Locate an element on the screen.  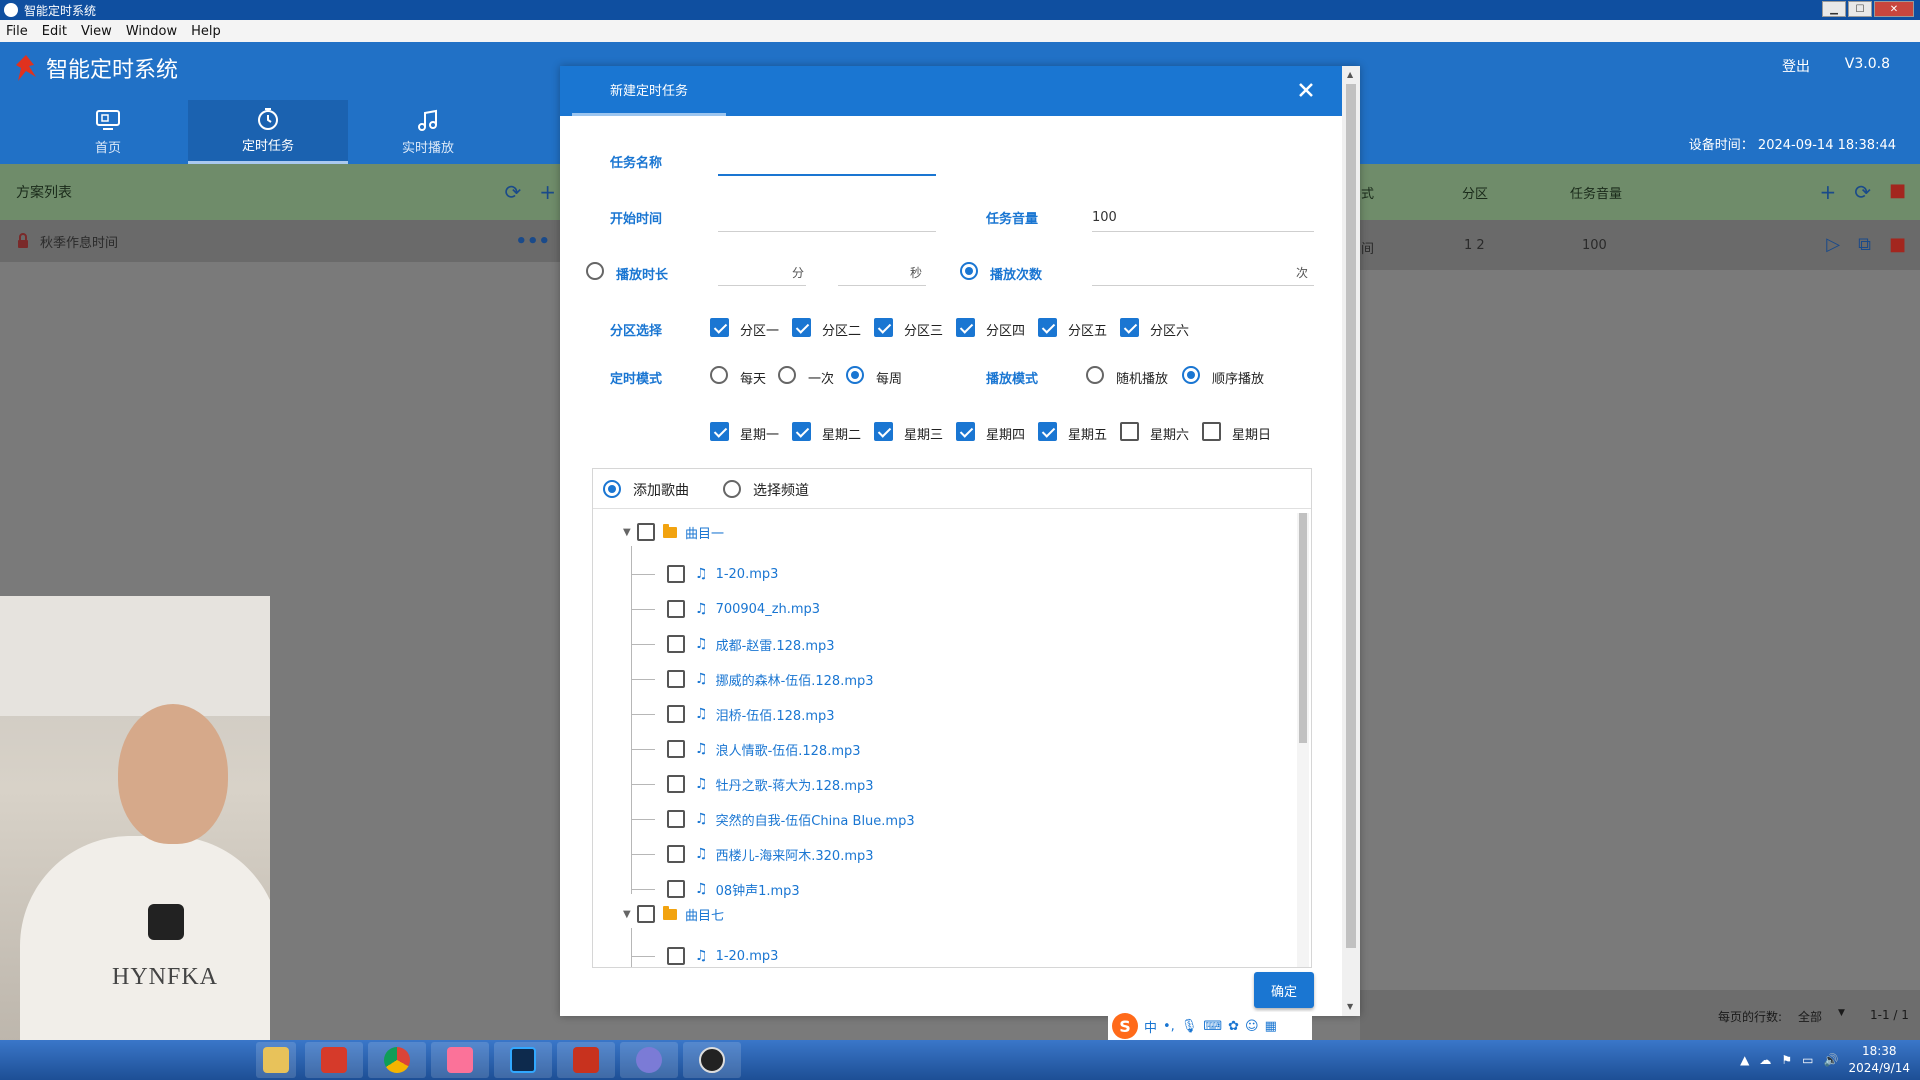
weekday-checkbox-wed is located at coordinates (883, 431).